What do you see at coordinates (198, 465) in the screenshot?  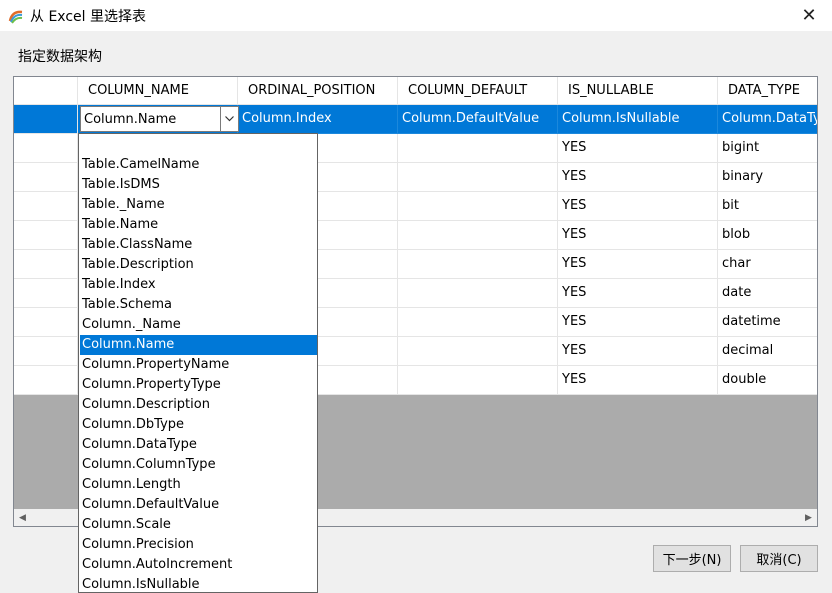 I see `dropdown-item: Column.ColumnType` at bounding box center [198, 465].